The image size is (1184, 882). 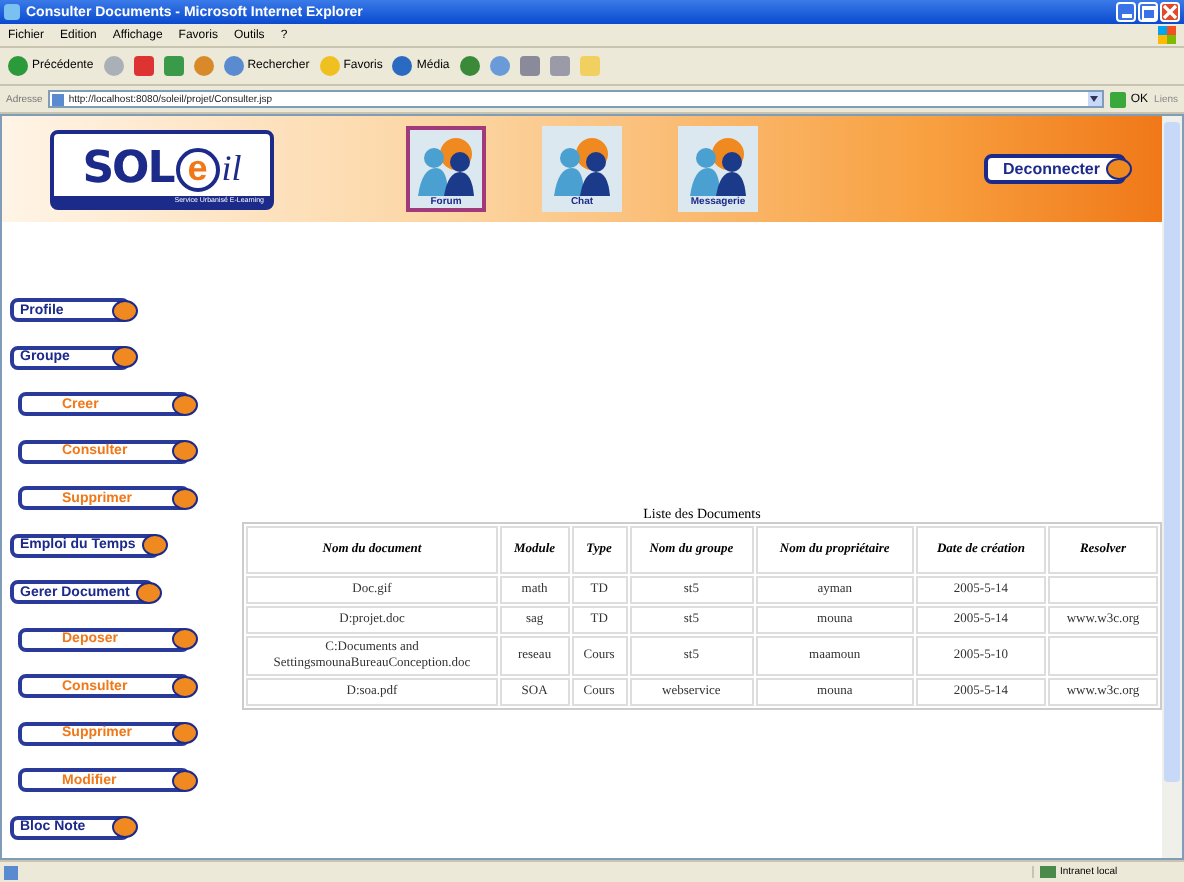 What do you see at coordinates (12, 12) in the screenshot?
I see `browser-icon` at bounding box center [12, 12].